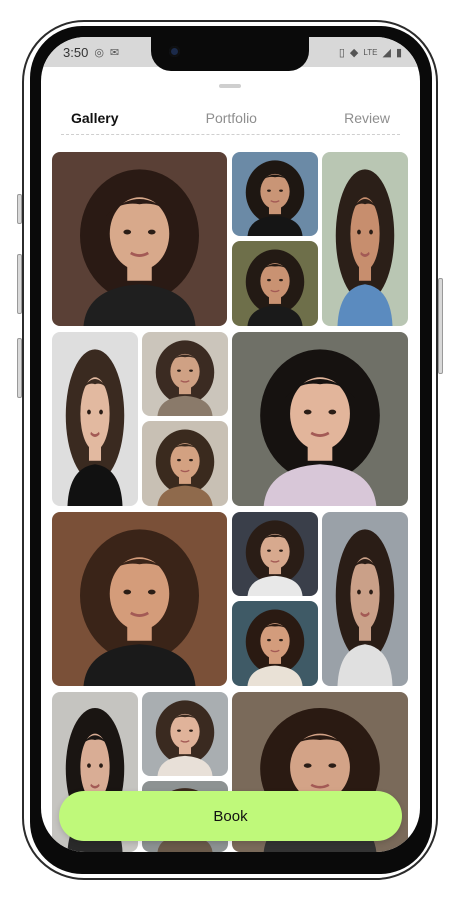  Describe the element at coordinates (440, 326) in the screenshot. I see `power-button` at that location.